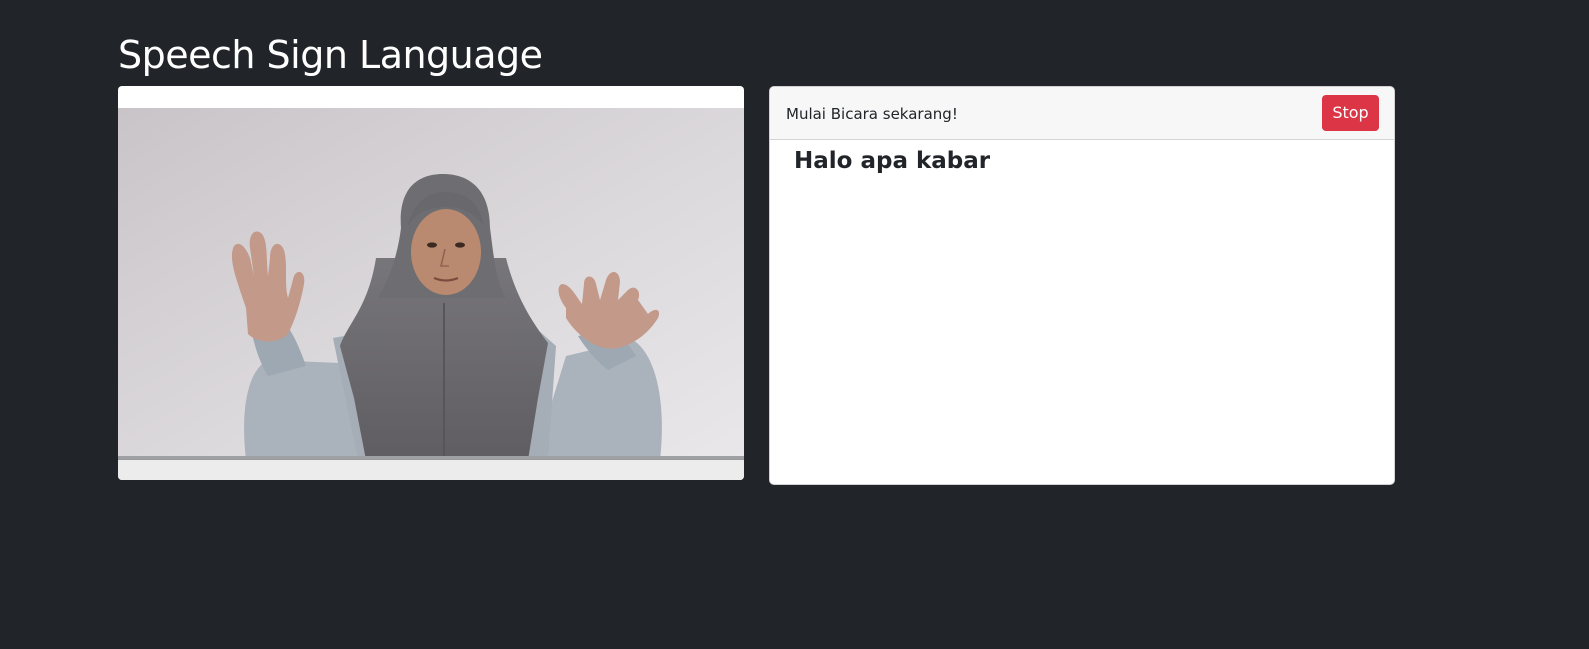  I want to click on stop-button: Stop, so click(1350, 113).